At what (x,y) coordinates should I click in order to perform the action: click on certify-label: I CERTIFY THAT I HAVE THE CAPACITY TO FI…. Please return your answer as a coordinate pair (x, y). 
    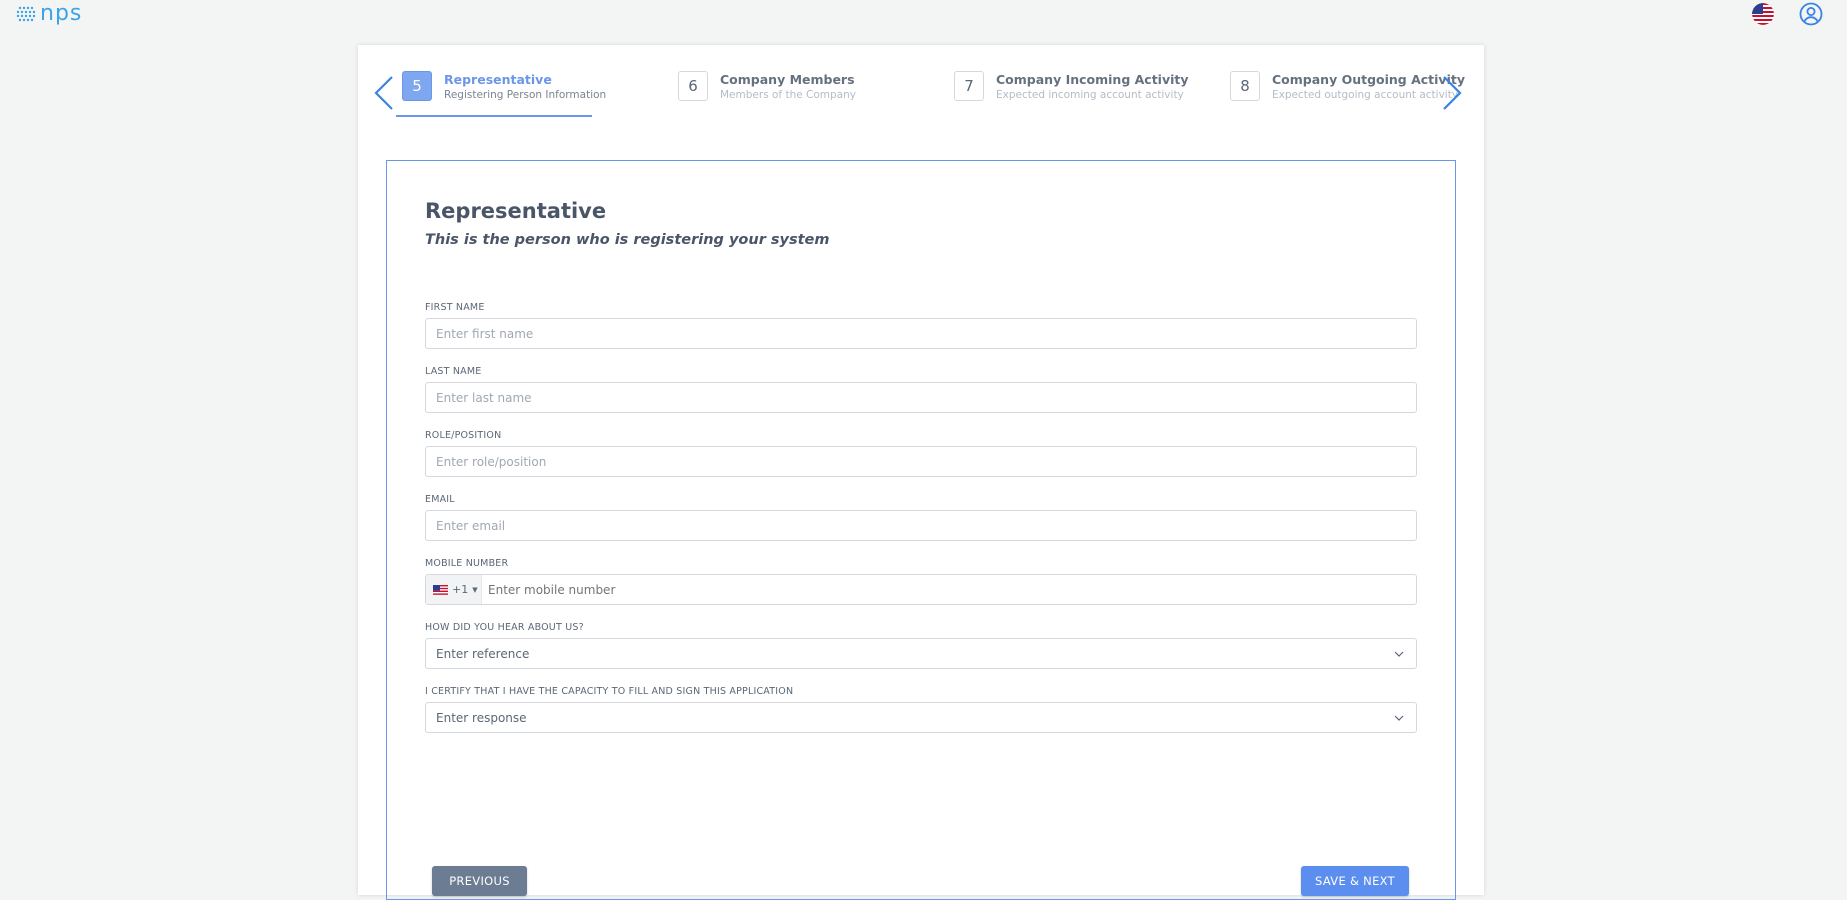
    Looking at the image, I should click on (609, 691).